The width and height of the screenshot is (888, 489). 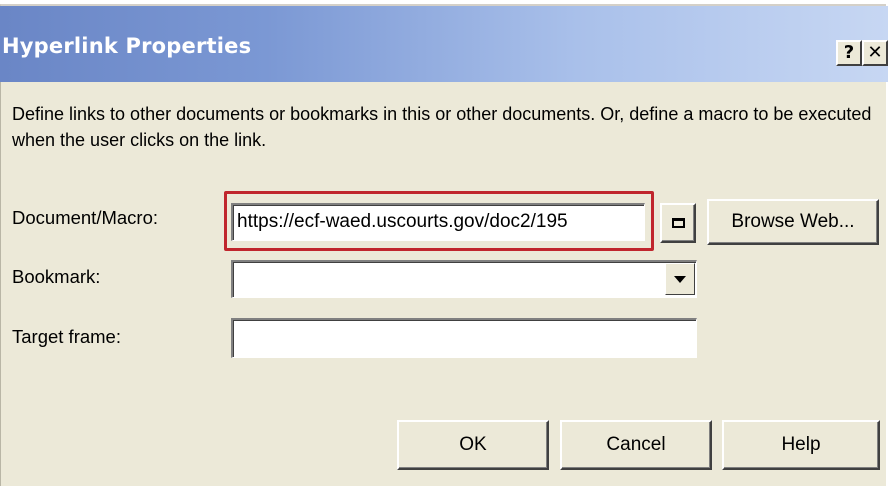 I want to click on close-icon: ✕, so click(x=875, y=53).